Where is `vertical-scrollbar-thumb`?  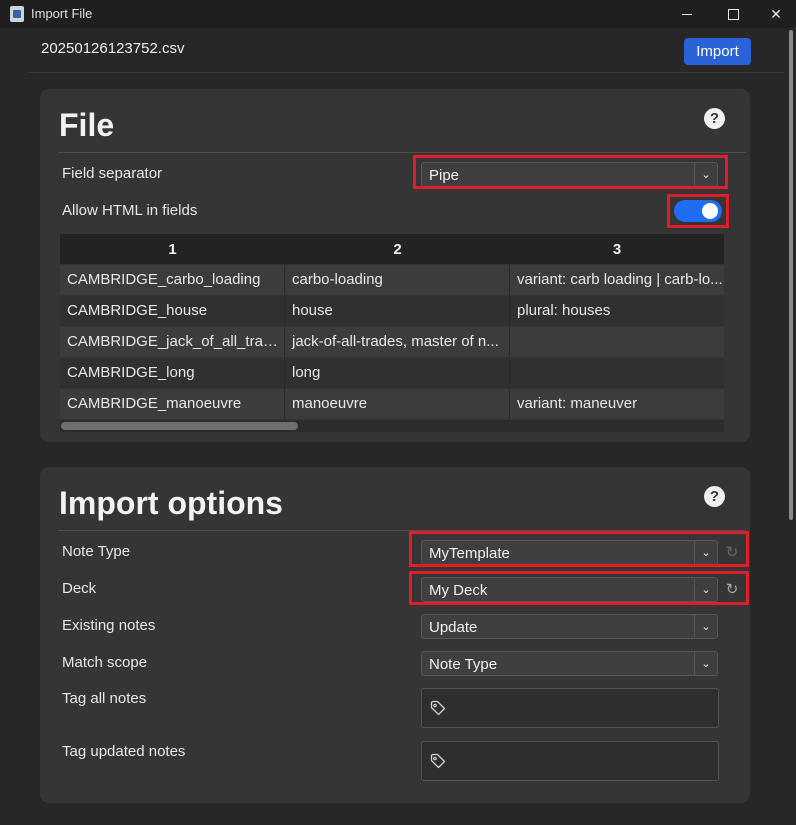 vertical-scrollbar-thumb is located at coordinates (791, 275).